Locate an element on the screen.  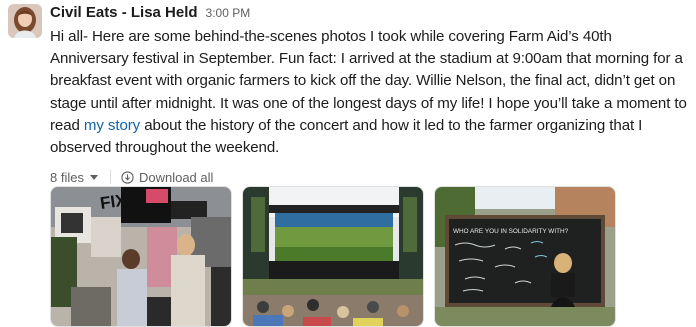
caret-down-icon is located at coordinates (93, 177).